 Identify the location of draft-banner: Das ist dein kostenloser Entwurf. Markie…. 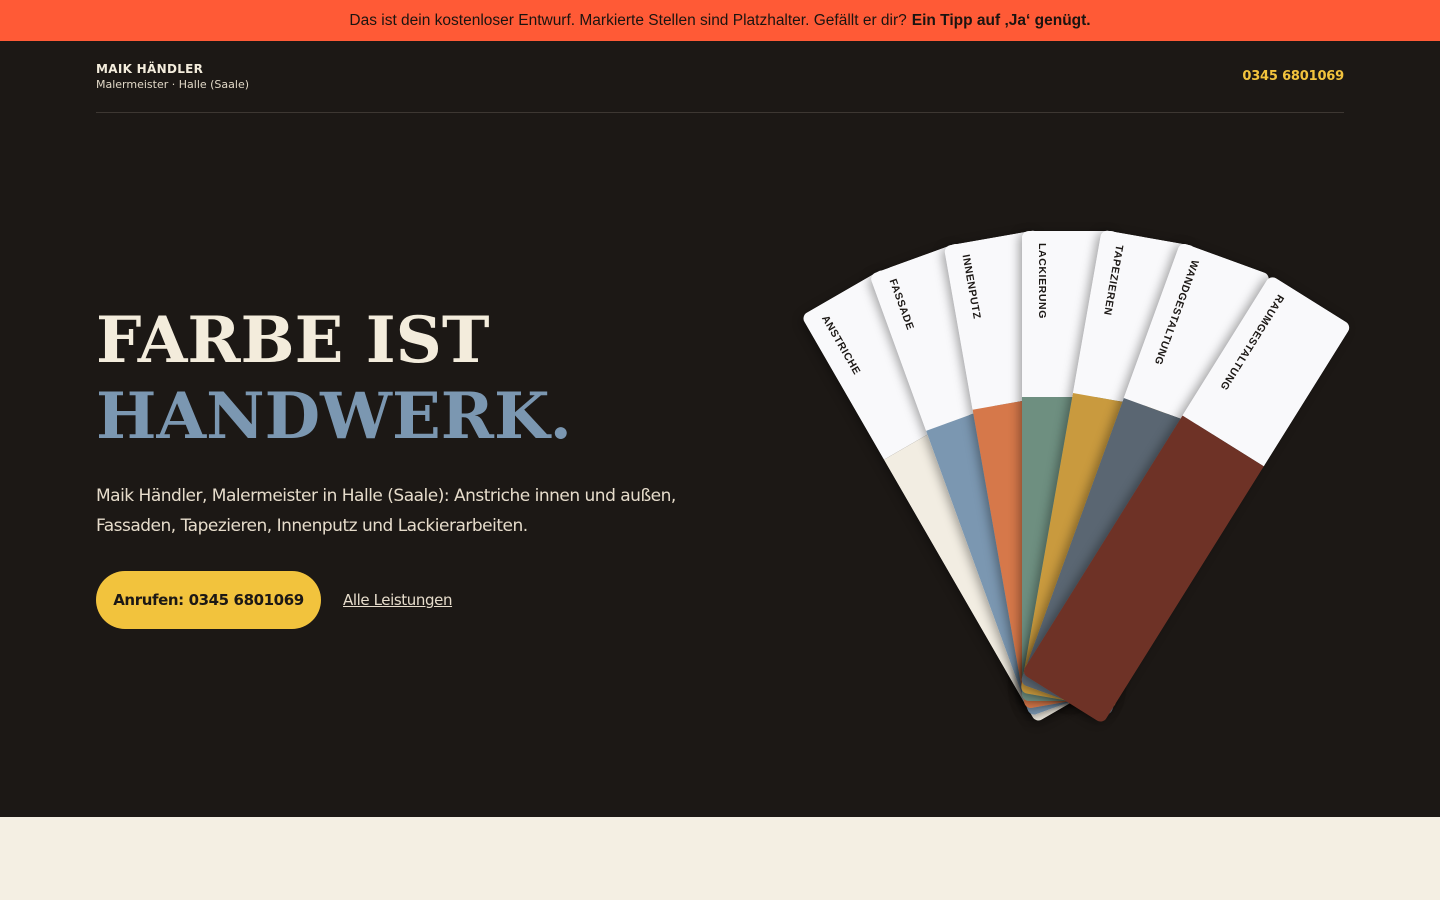
(720, 20).